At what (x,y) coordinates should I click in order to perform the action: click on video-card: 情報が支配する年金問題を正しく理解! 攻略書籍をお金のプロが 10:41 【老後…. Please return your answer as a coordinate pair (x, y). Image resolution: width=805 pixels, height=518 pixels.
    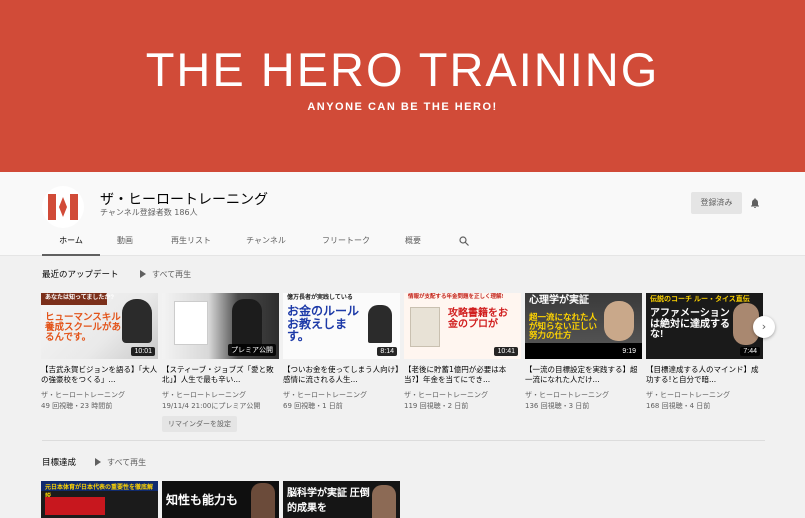
    Looking at the image, I should click on (462, 352).